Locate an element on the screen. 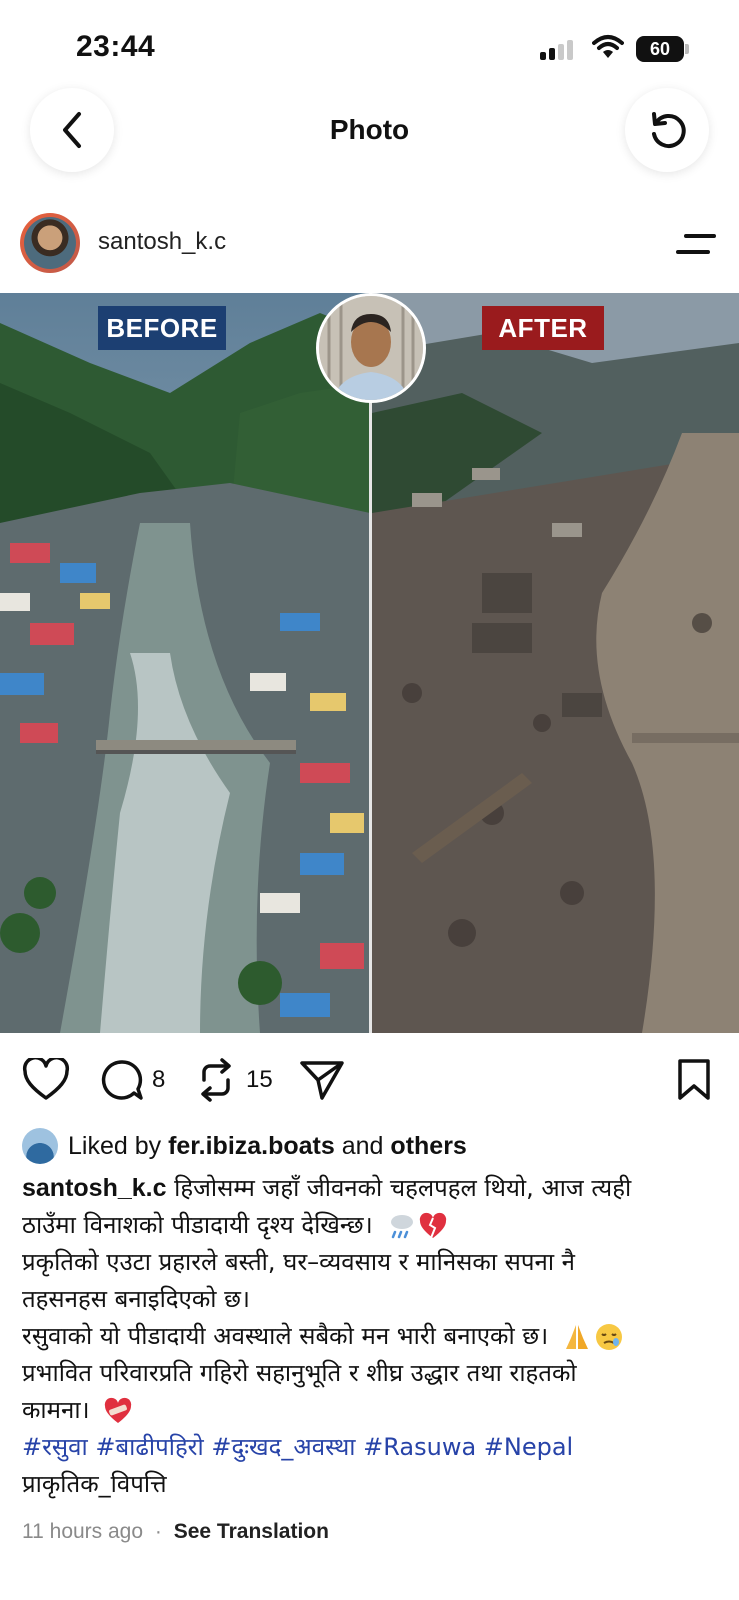 The height and width of the screenshot is (1600, 739). caption-line: कामना। is located at coordinates (372, 1410).